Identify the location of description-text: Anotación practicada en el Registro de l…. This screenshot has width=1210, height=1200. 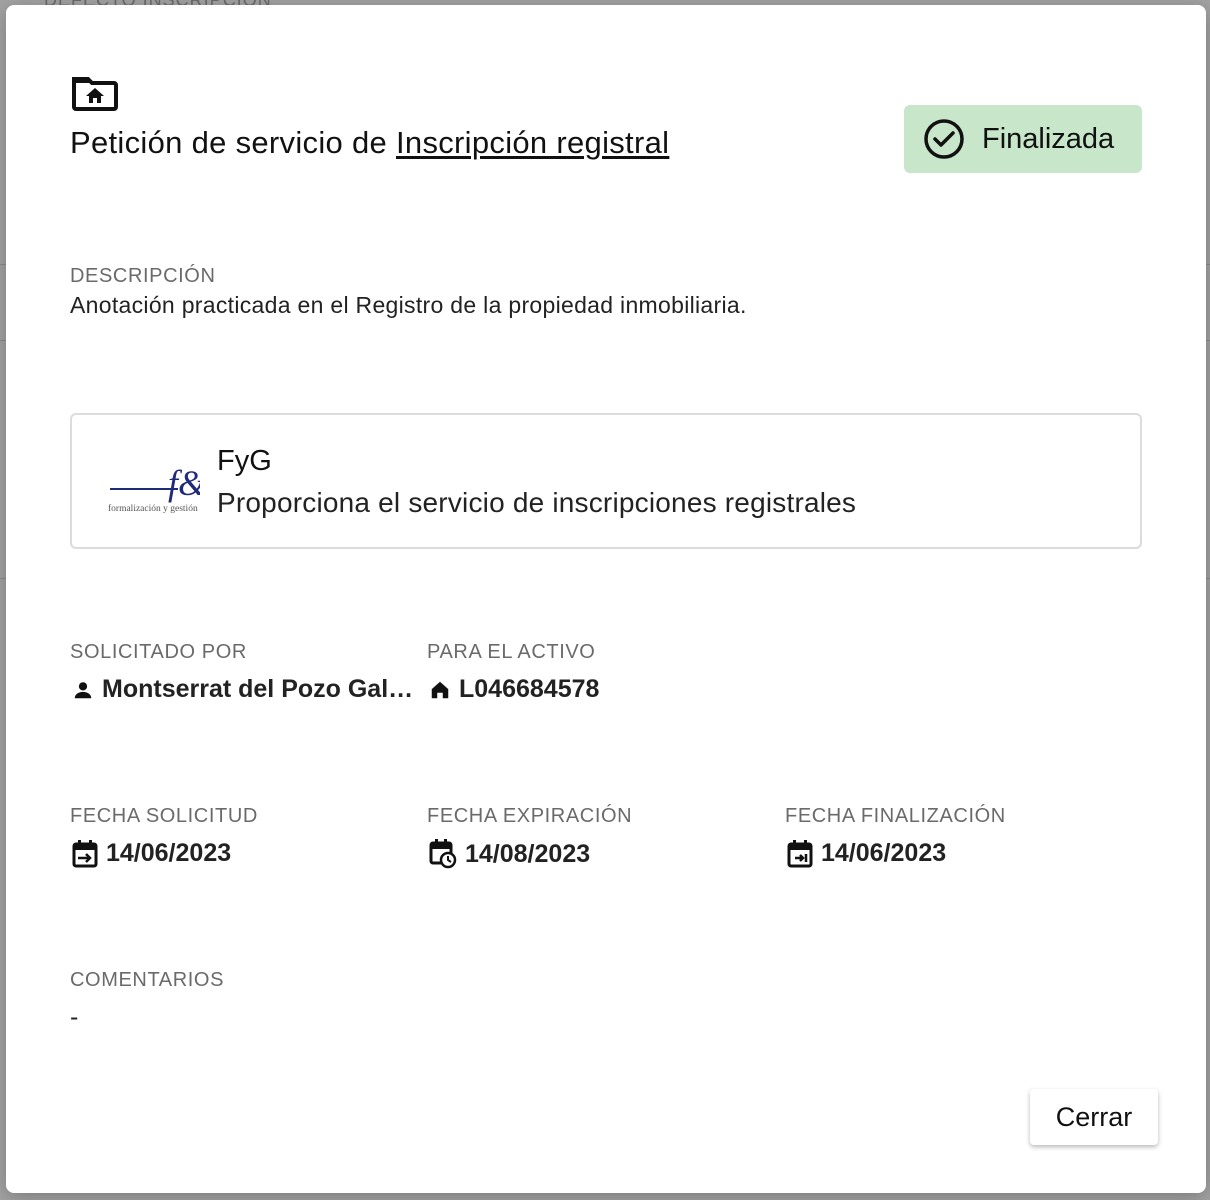
(408, 305).